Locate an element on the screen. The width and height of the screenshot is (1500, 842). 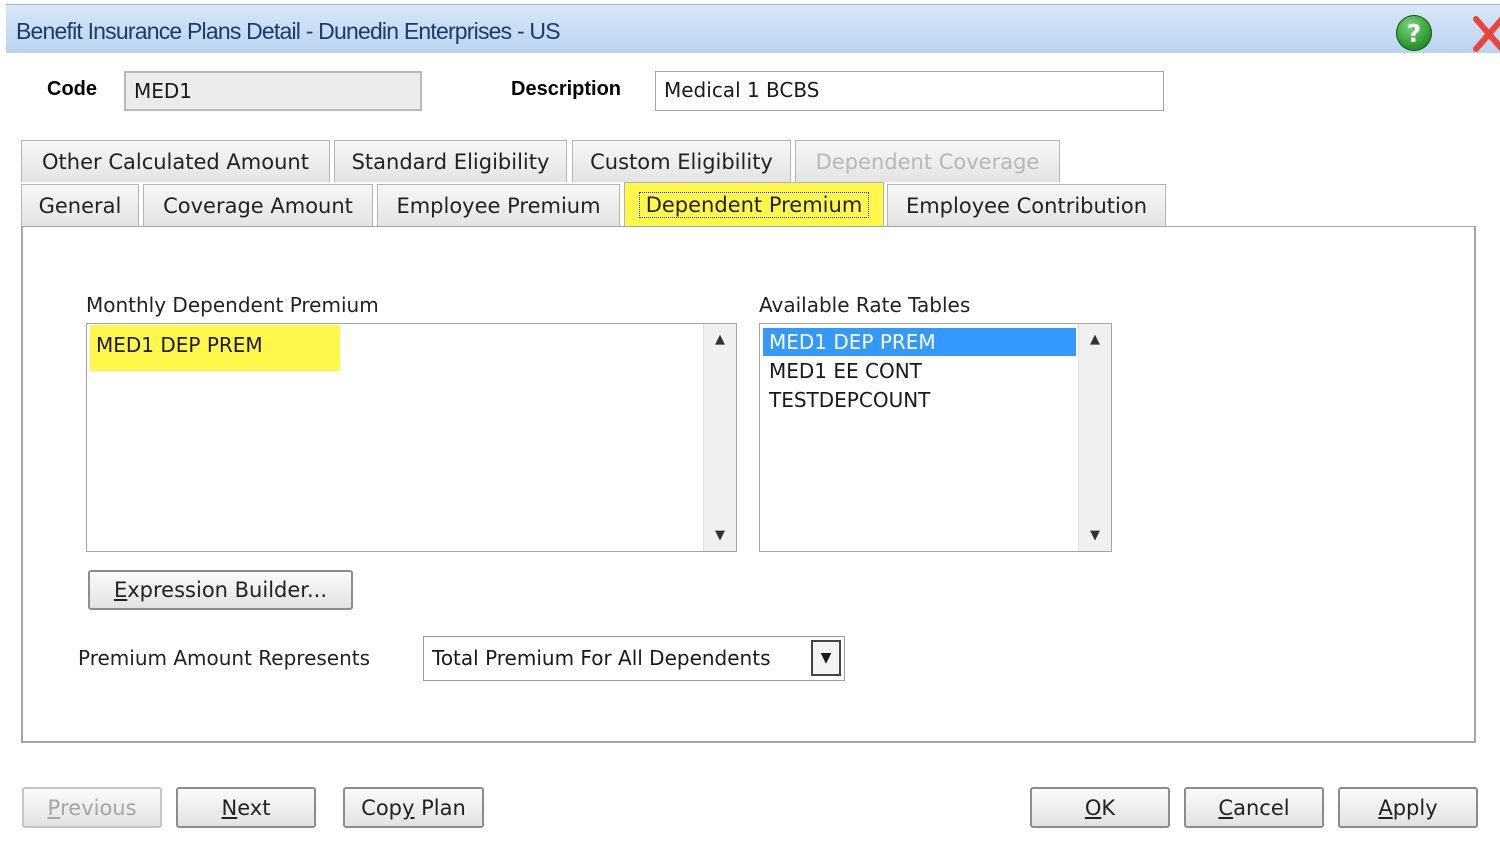
ok-button: OK is located at coordinates (1100, 807).